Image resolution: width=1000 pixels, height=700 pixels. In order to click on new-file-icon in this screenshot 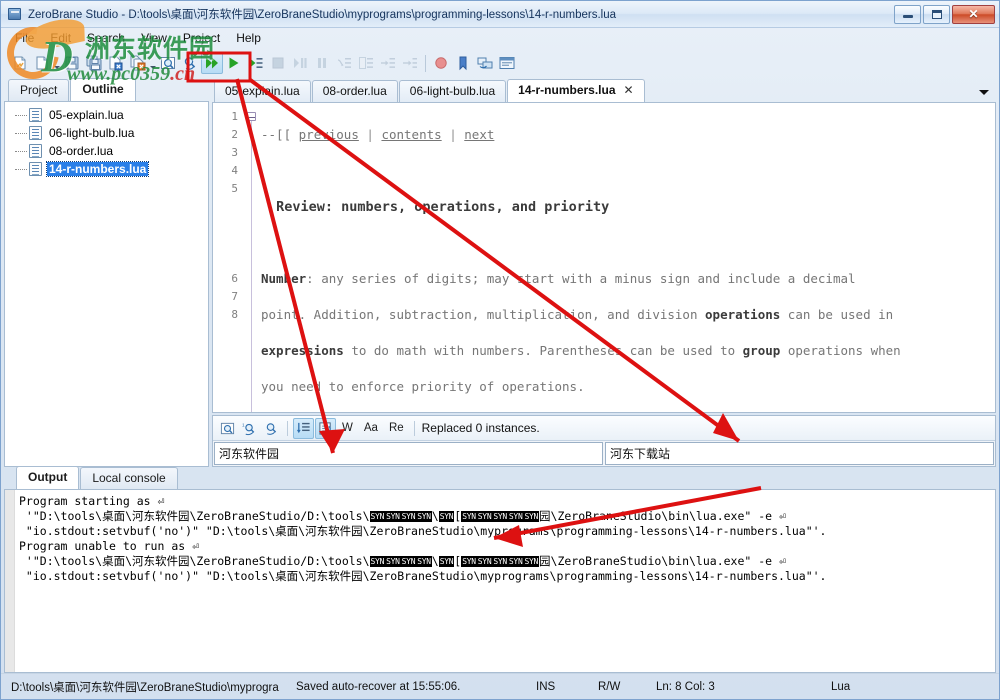, I will do `click(20, 63)`.